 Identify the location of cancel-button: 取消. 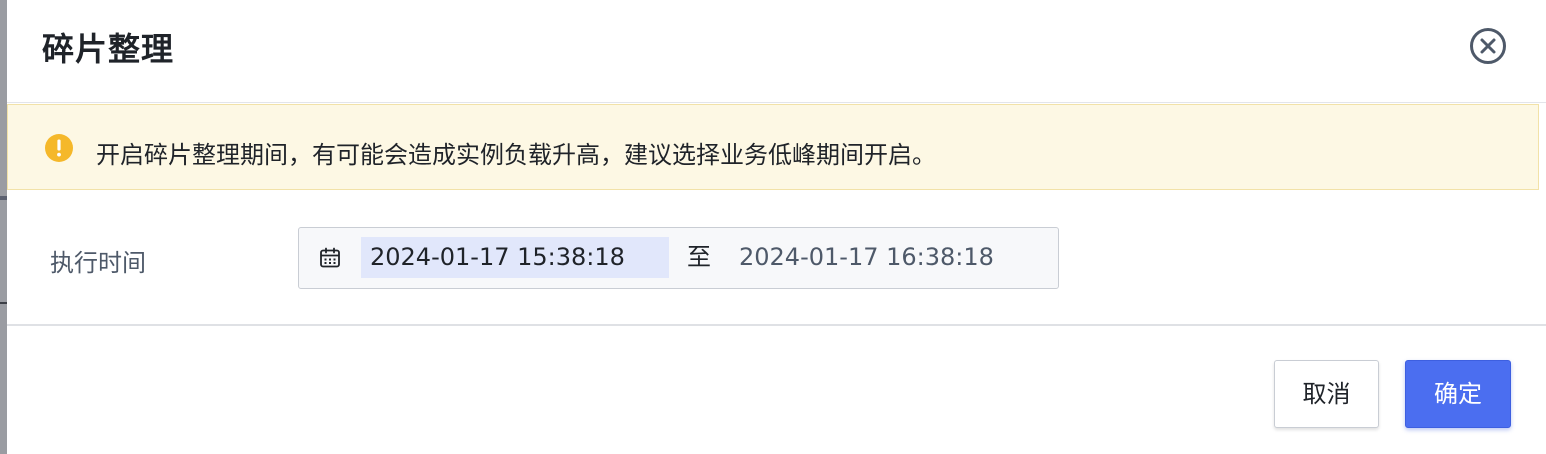
(1326, 394).